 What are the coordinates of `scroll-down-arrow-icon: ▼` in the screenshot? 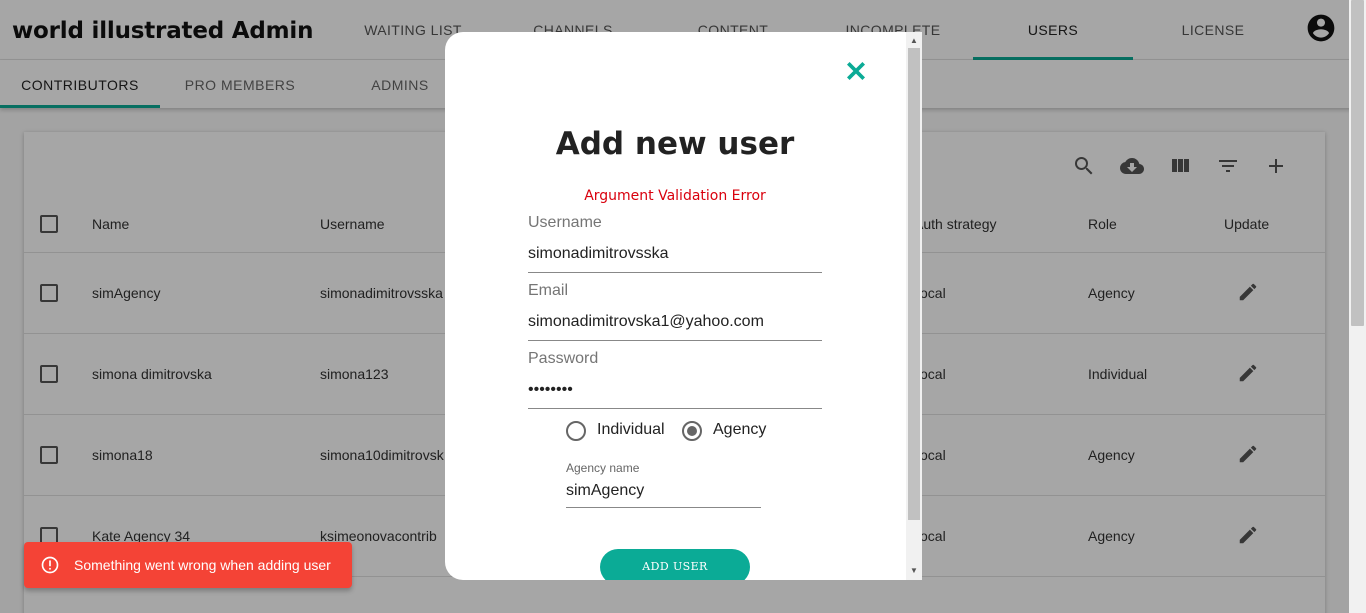 It's located at (914, 570).